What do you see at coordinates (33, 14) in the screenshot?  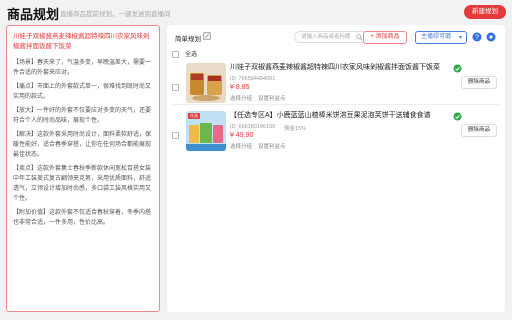 I see `page-title: 商品规划` at bounding box center [33, 14].